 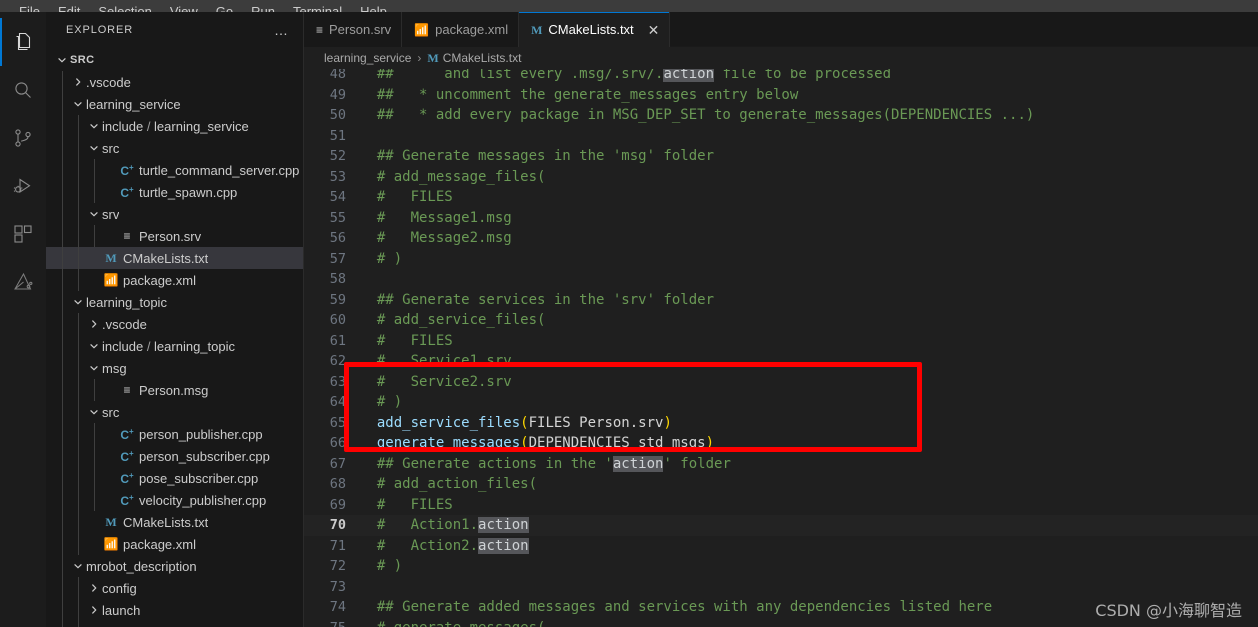 What do you see at coordinates (174, 302) in the screenshot?
I see `tree-item-learning-topic: learning_topic` at bounding box center [174, 302].